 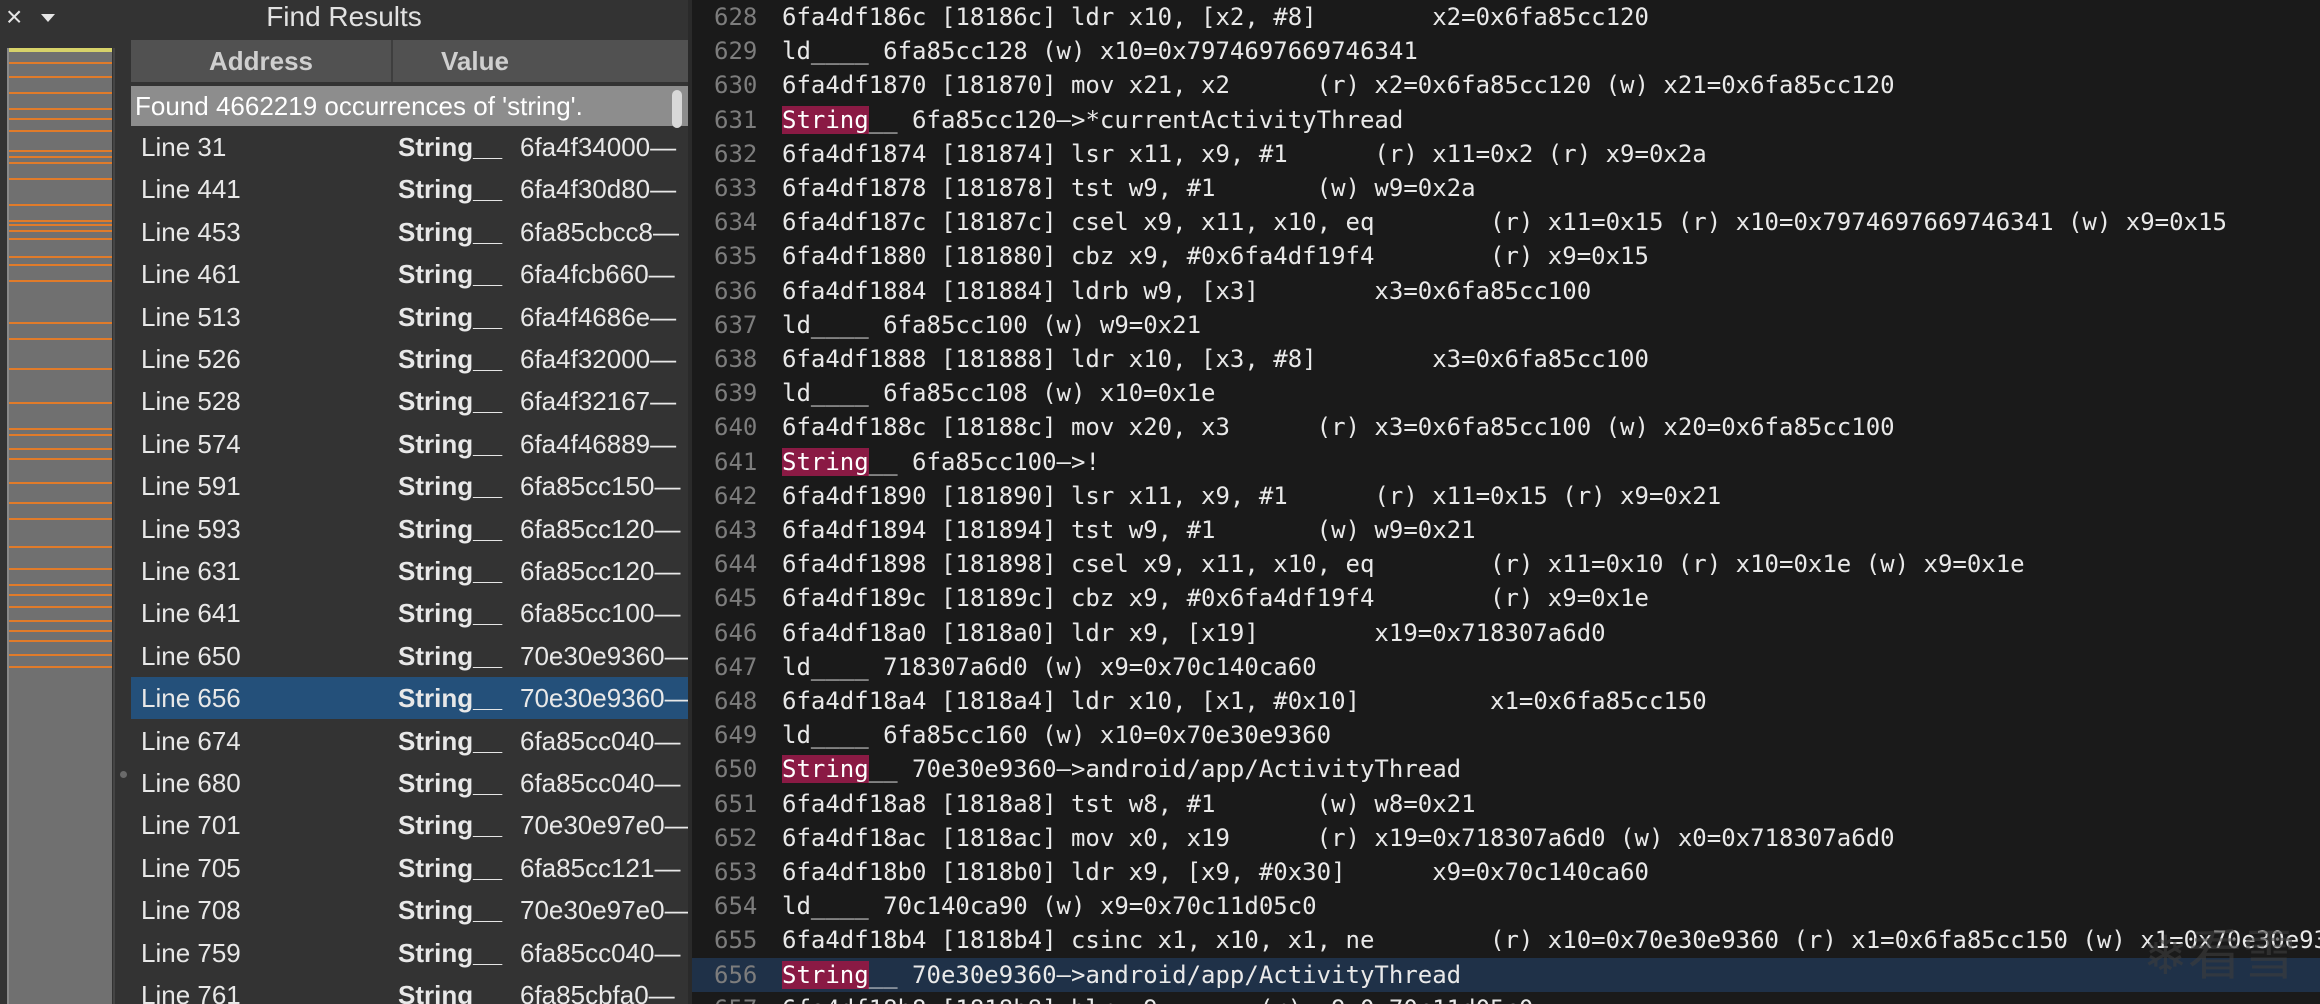 I want to click on line-number: 653, so click(x=736, y=872).